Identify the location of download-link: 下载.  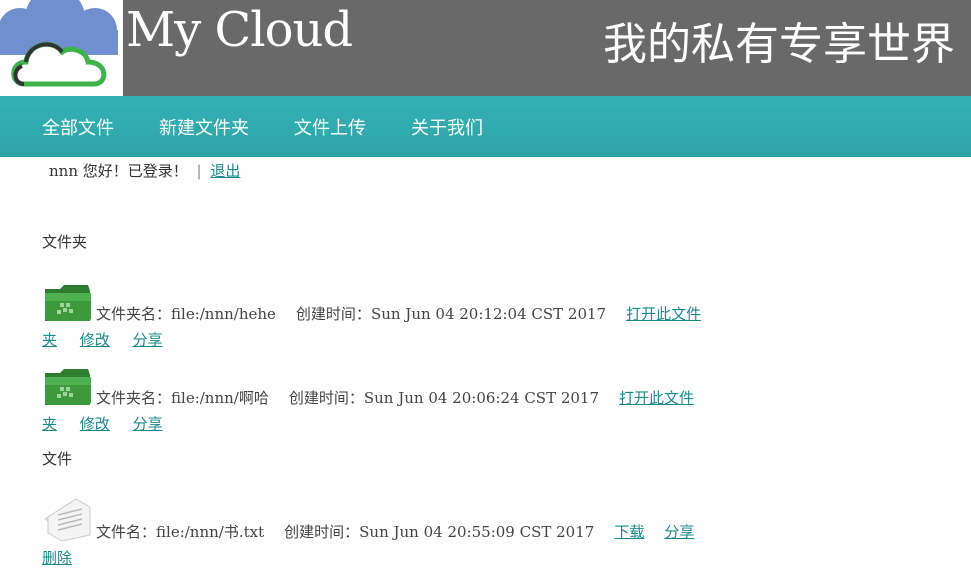
(629, 532).